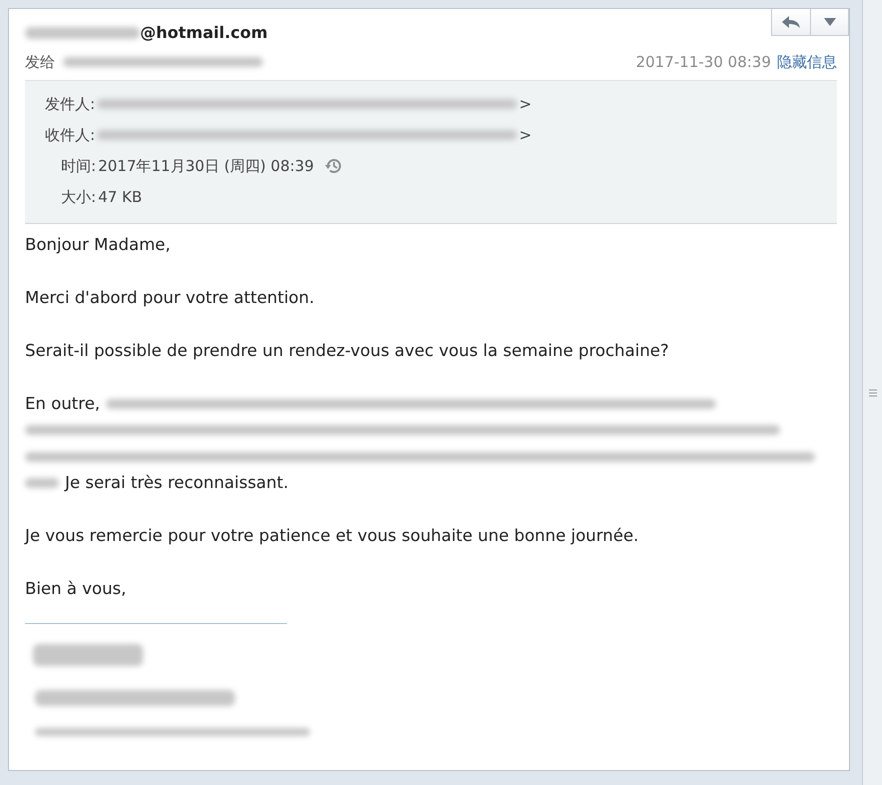  What do you see at coordinates (791, 22) in the screenshot?
I see `reply-arrow-icon` at bounding box center [791, 22].